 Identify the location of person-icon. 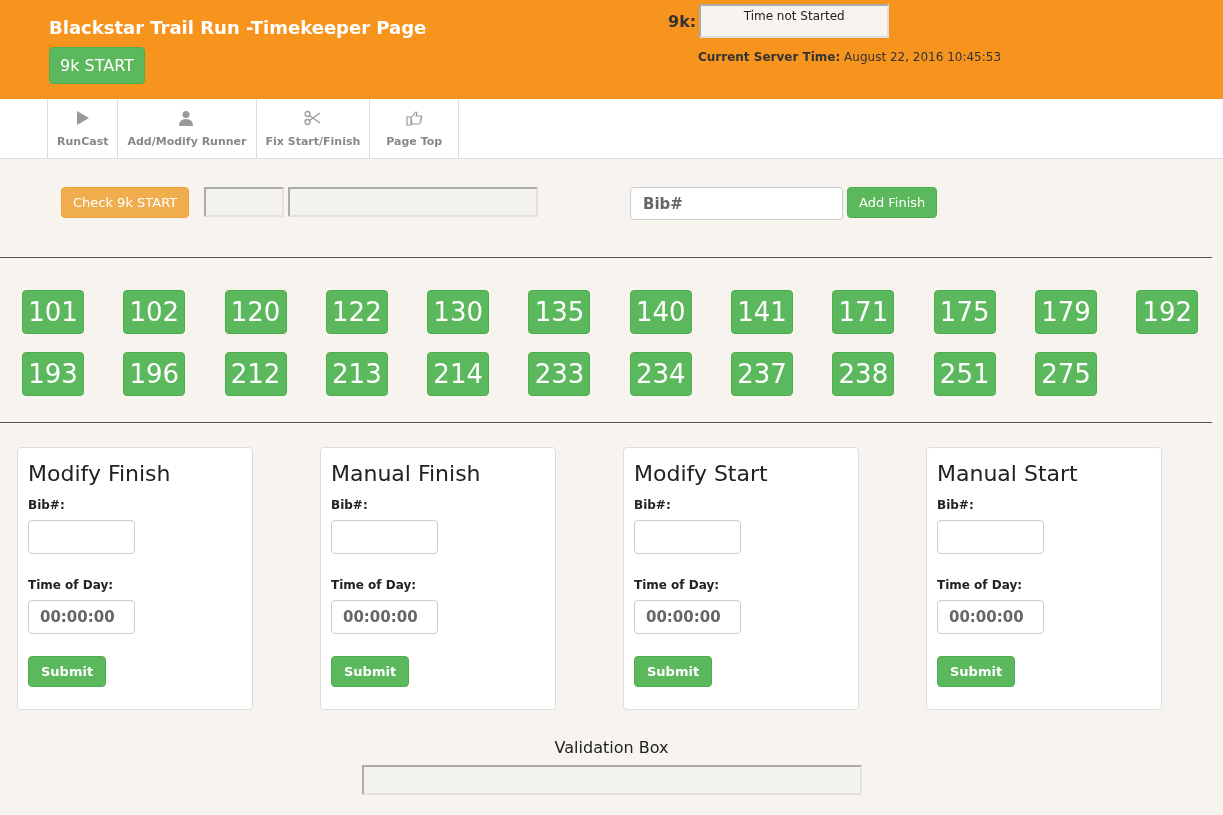
(187, 118).